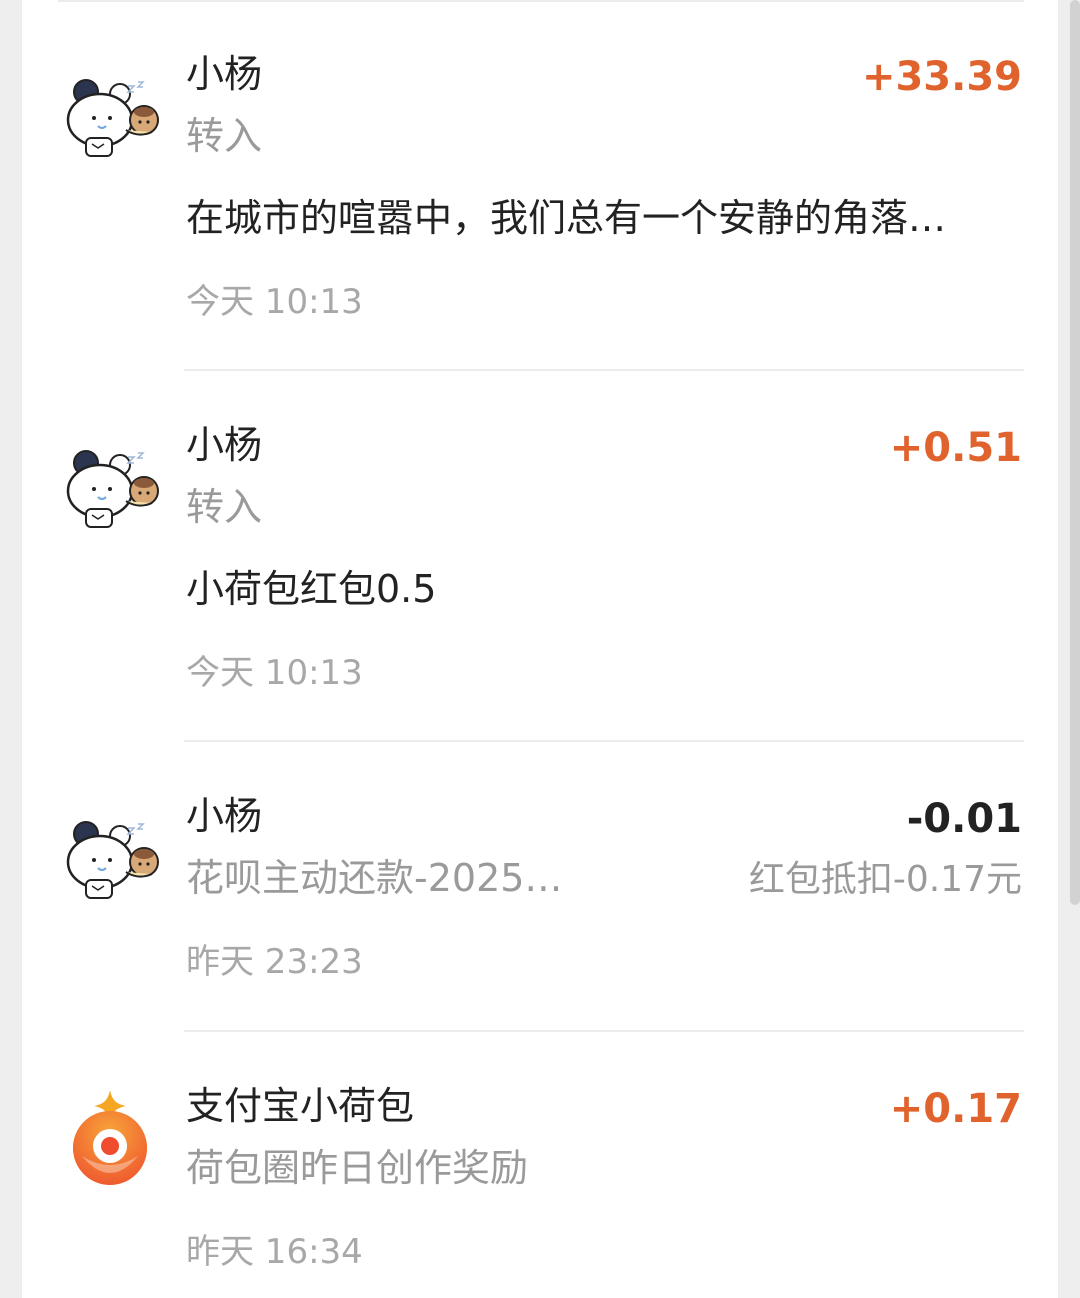  What do you see at coordinates (885, 879) in the screenshot?
I see `transaction-discount-note: 红包抵扣-0.17元` at bounding box center [885, 879].